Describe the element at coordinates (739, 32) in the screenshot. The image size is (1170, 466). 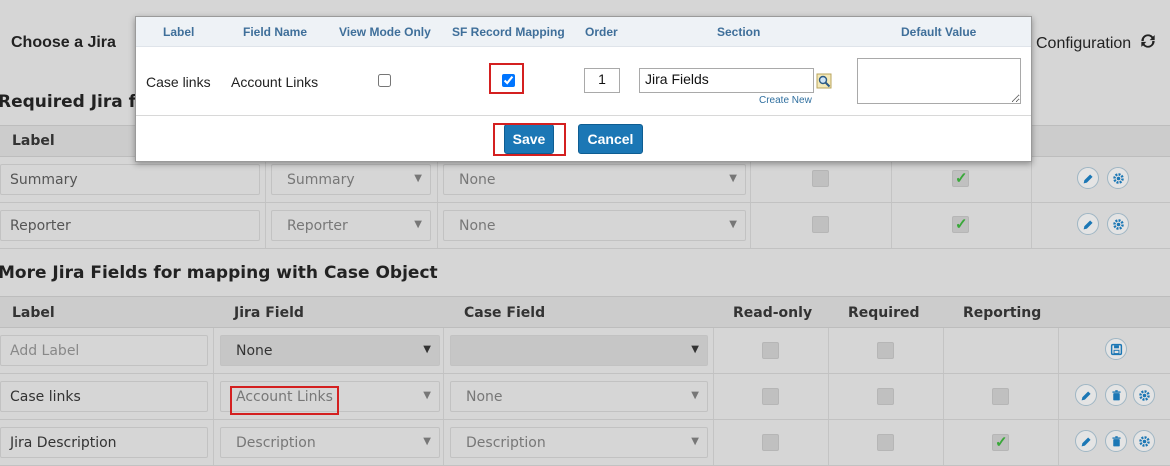
I see `col-section: Section` at that location.